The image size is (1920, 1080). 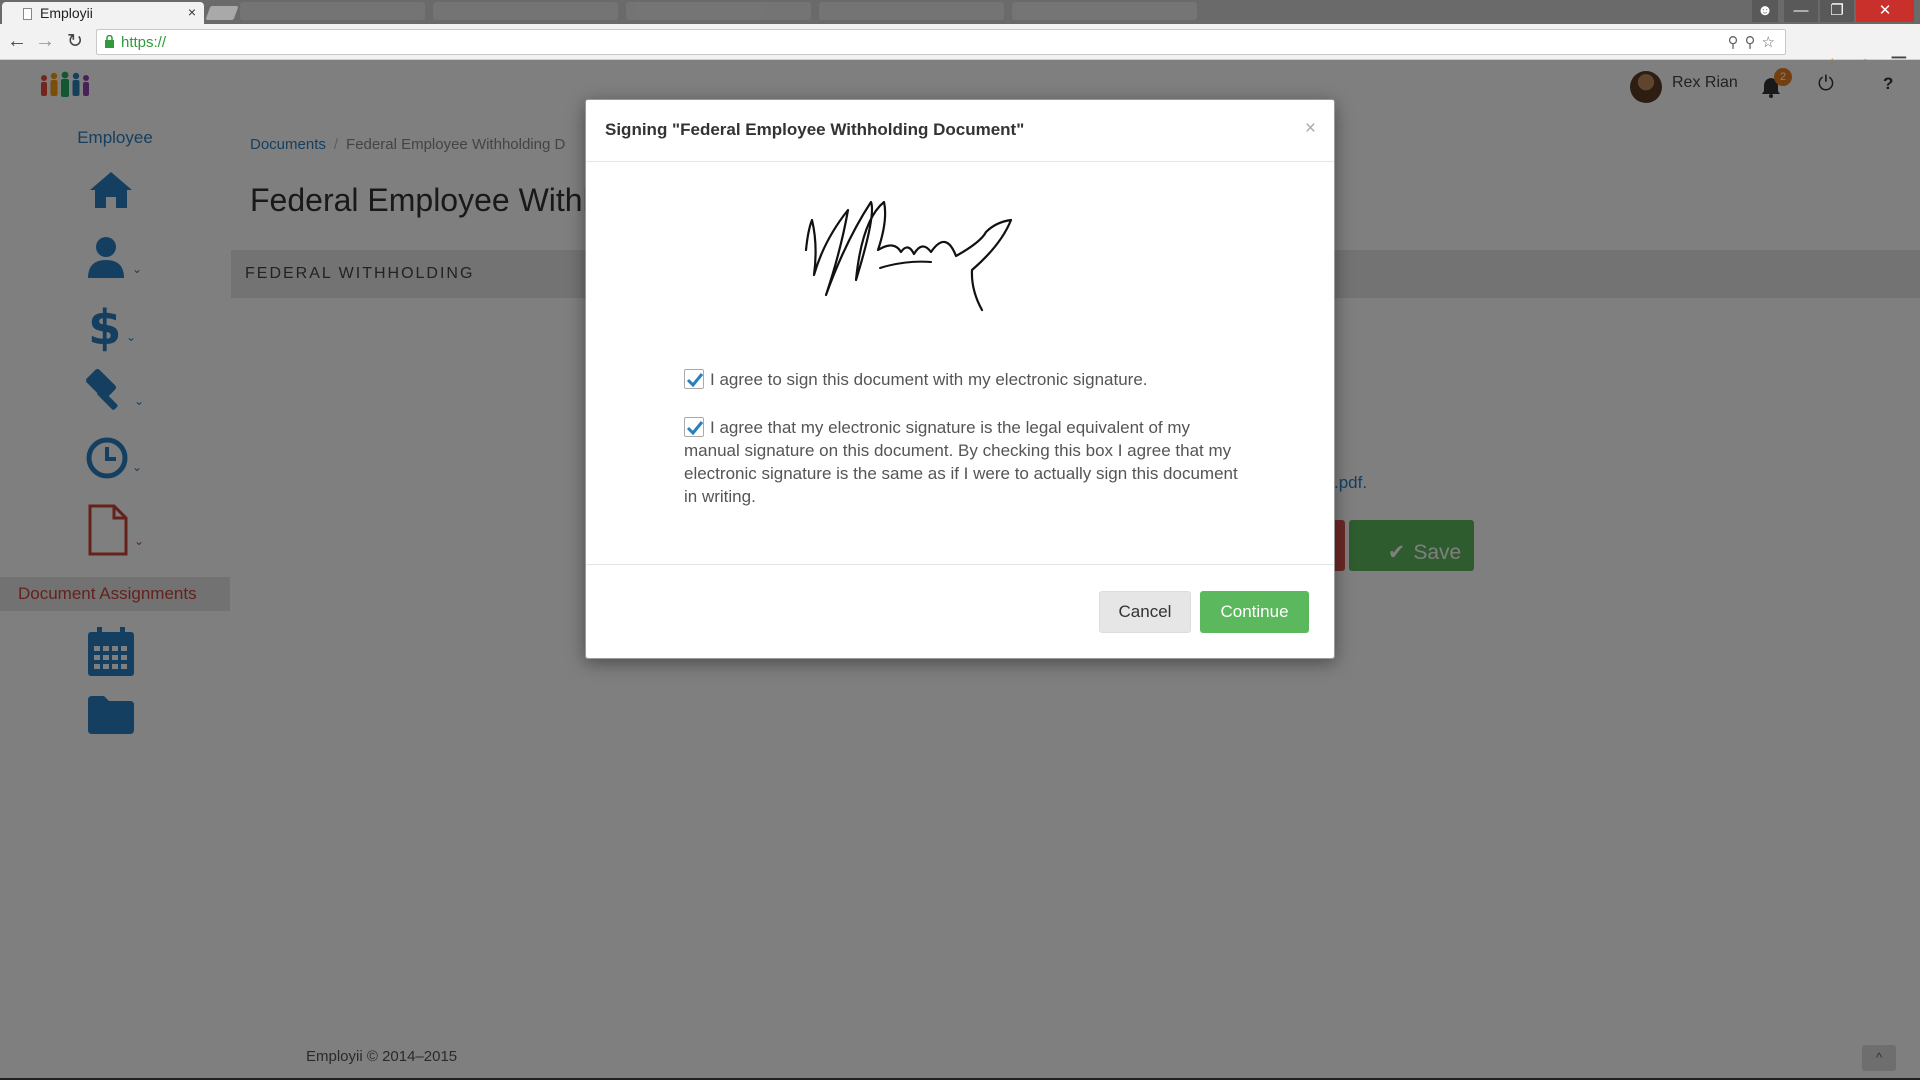 What do you see at coordinates (222, 13) in the screenshot?
I see `new-tab-button` at bounding box center [222, 13].